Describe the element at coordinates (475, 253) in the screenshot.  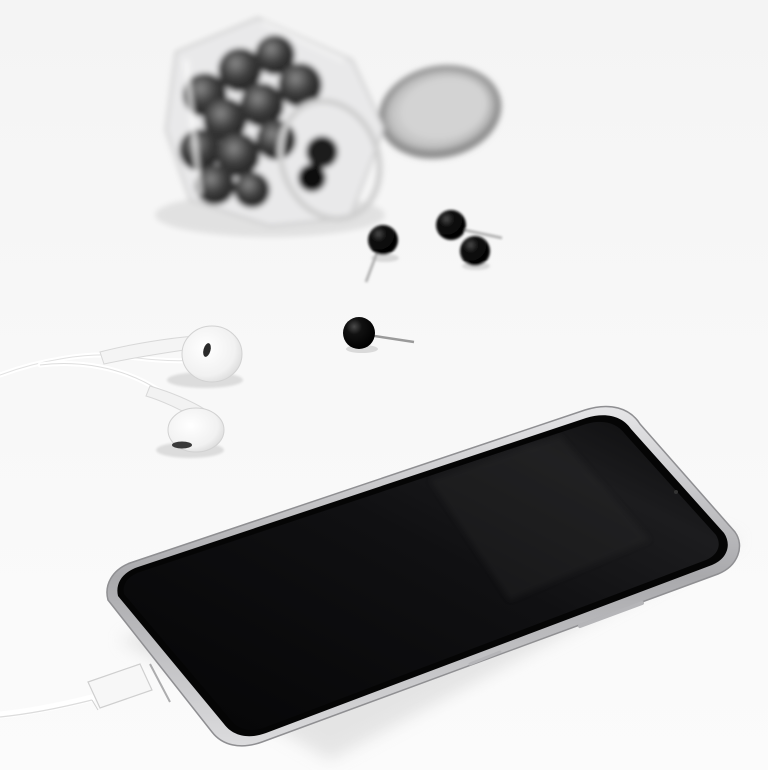
I see `black-pushpin` at that location.